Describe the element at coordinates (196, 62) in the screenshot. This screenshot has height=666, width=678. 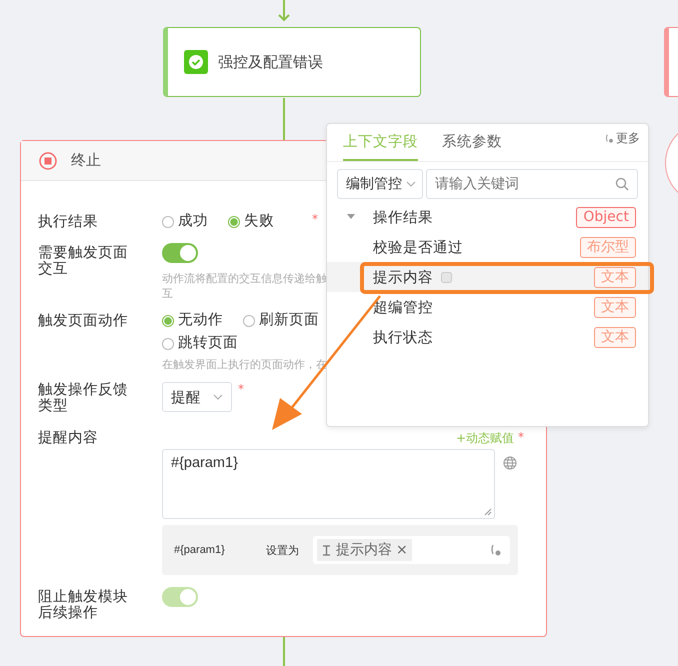
I see `check-icon` at that location.